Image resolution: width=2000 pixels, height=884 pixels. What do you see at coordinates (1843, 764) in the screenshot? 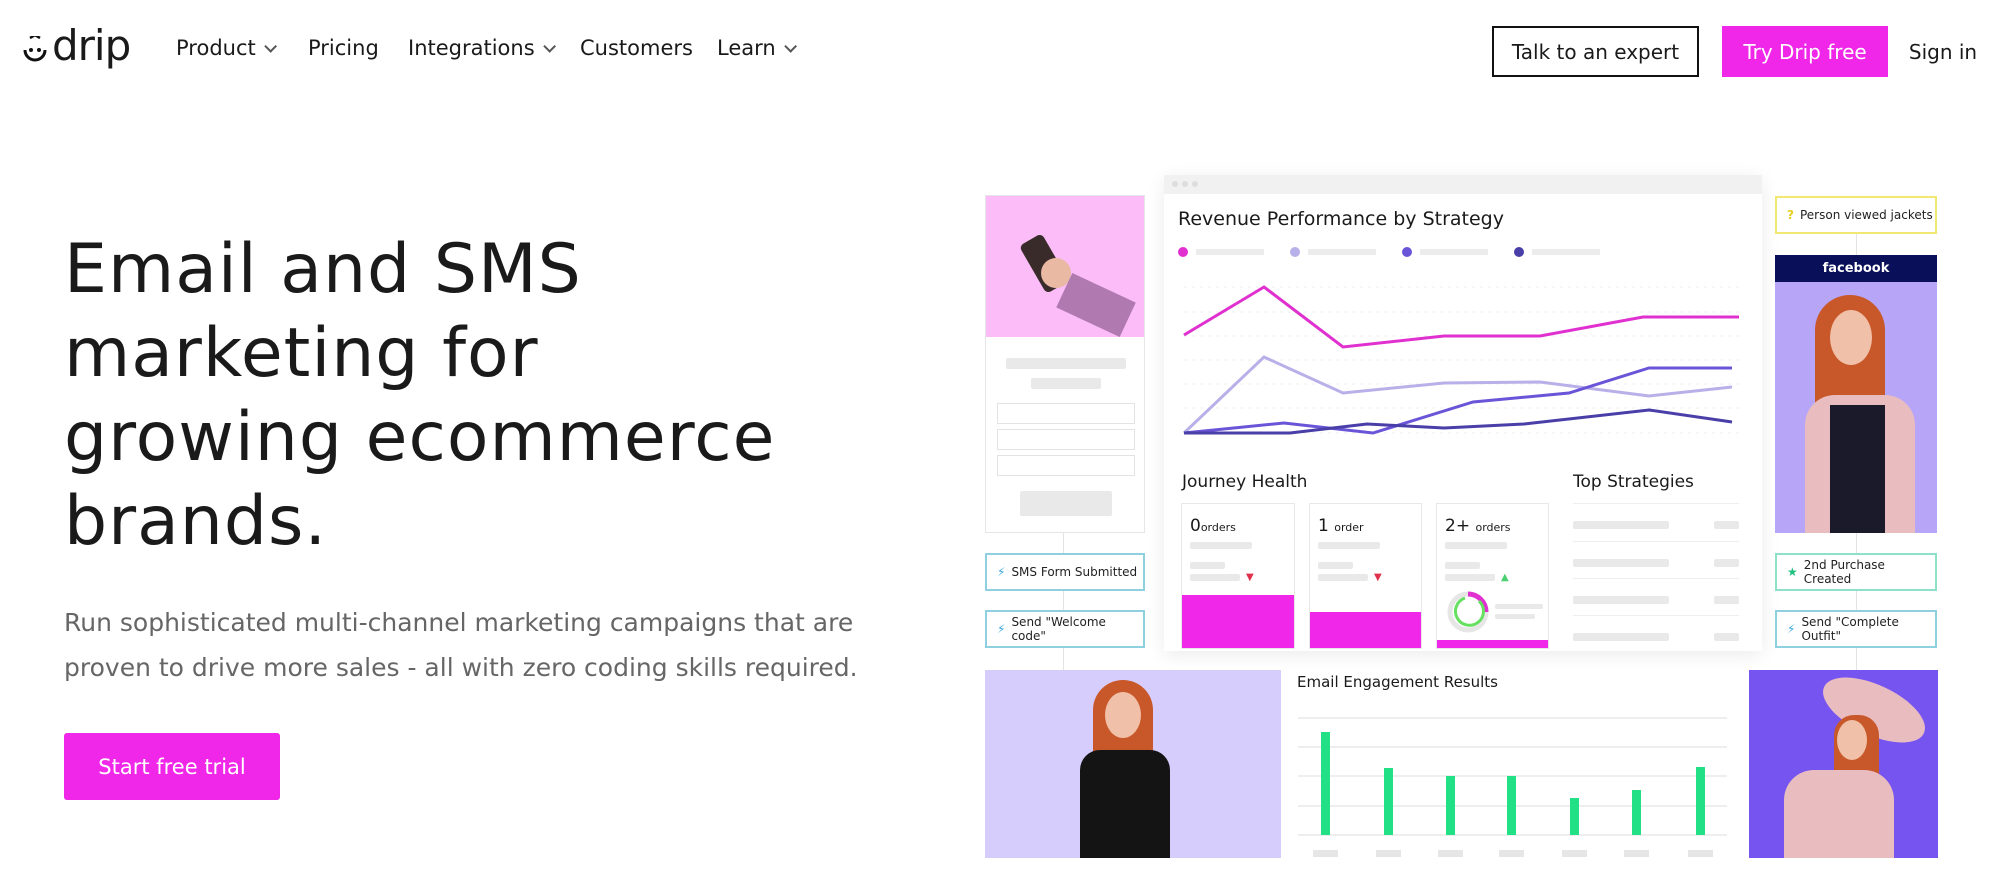
I see `woman-pink-hat-photo` at bounding box center [1843, 764].